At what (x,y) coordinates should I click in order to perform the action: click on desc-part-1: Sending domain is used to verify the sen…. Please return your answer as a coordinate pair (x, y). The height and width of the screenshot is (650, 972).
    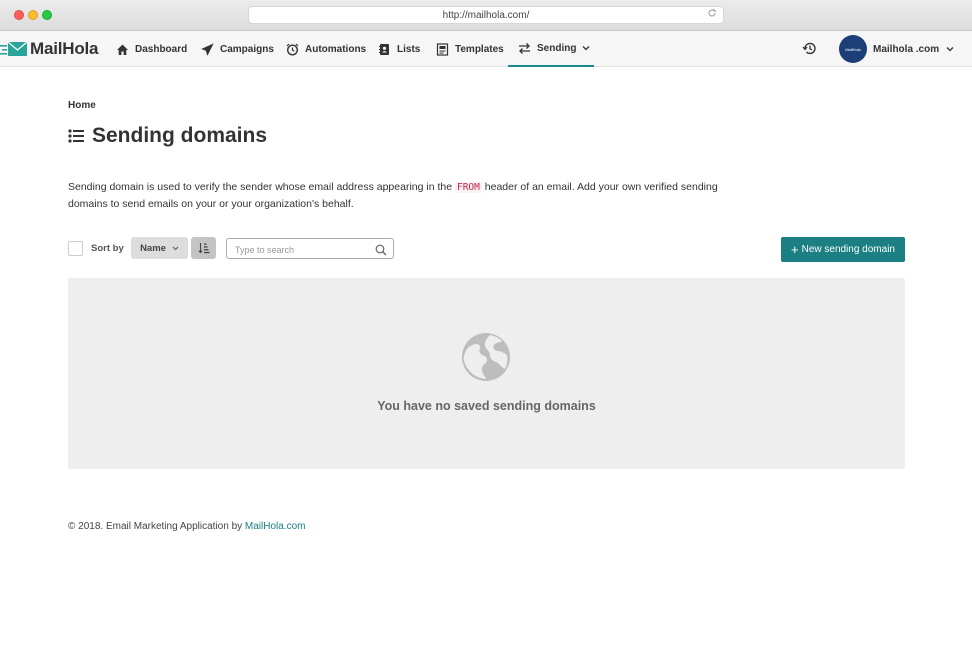
    Looking at the image, I should click on (261, 187).